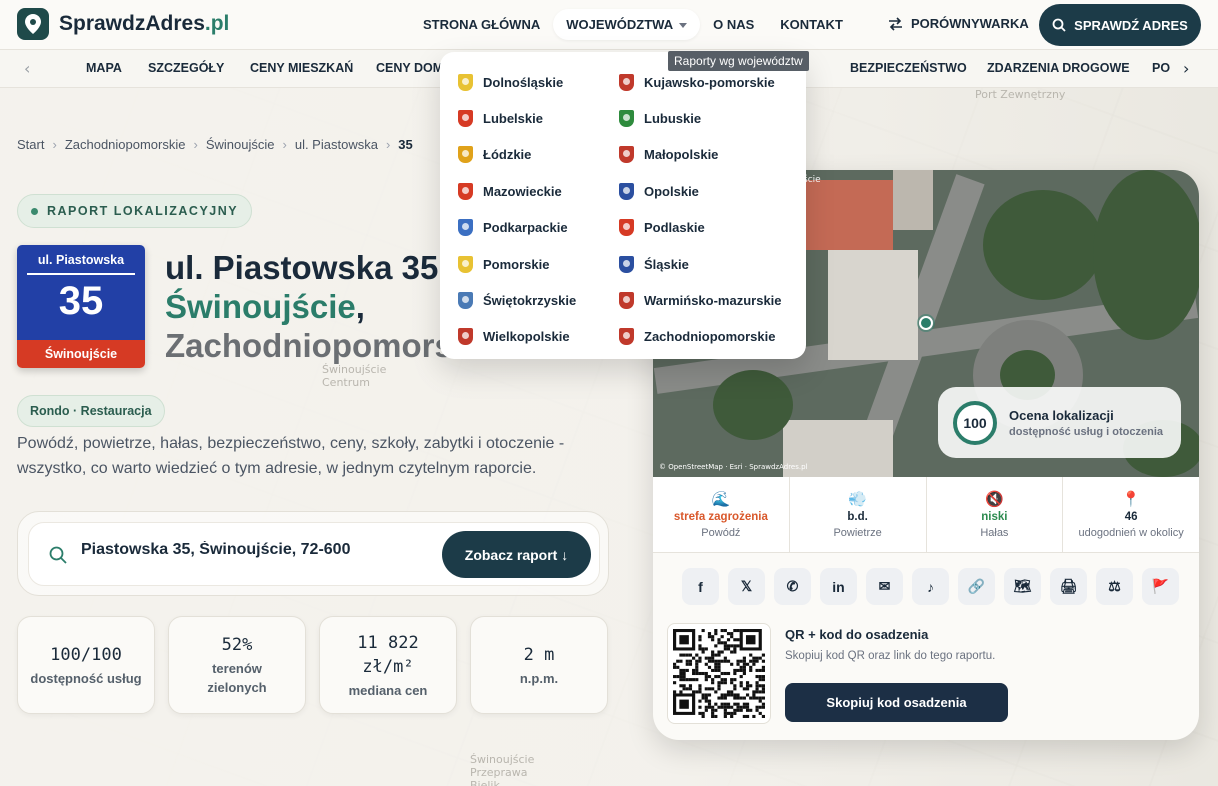 This screenshot has width=1218, height=786. What do you see at coordinates (792, 586) in the screenshot?
I see `whatsapp-icon: ✆` at bounding box center [792, 586].